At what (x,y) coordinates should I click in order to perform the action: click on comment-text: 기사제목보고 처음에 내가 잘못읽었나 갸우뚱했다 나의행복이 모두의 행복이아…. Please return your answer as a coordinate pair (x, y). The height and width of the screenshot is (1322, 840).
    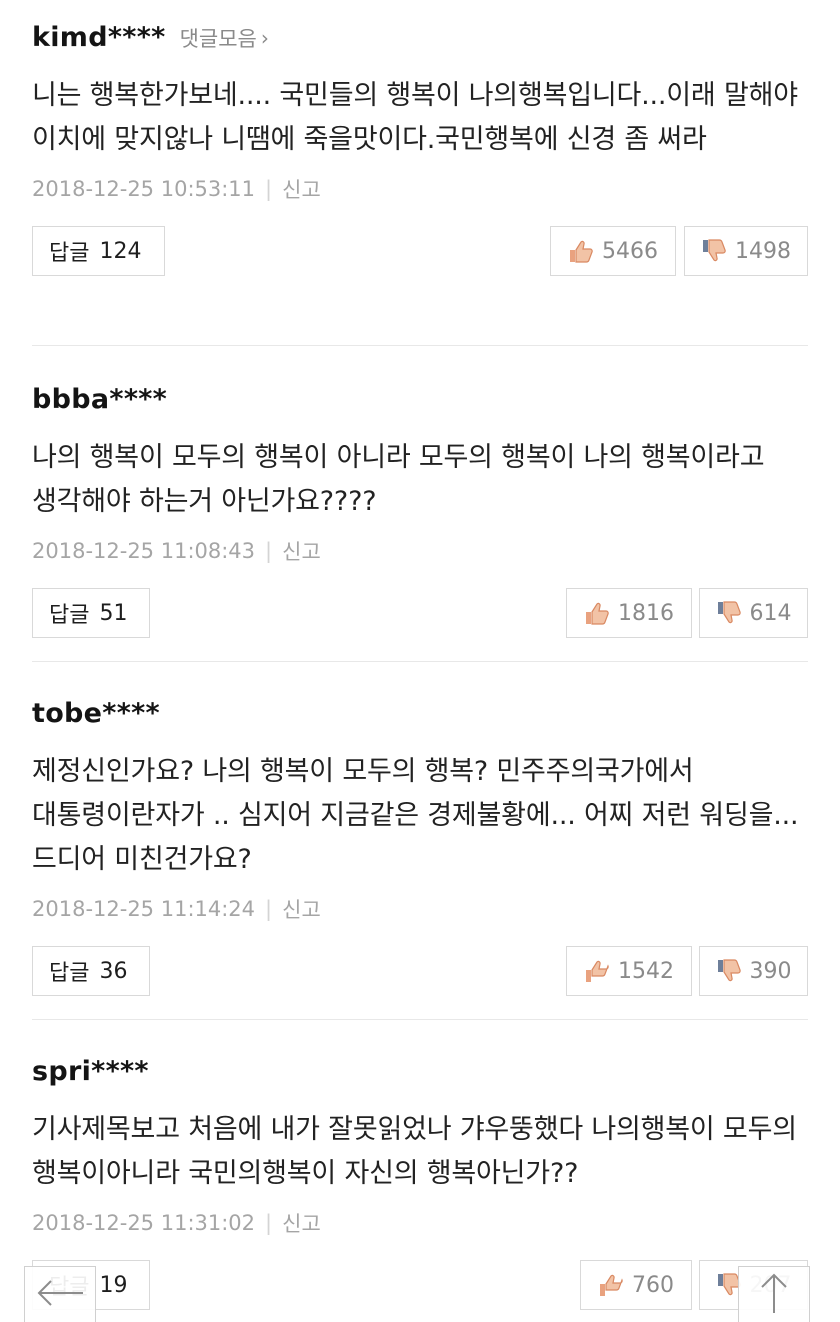
    Looking at the image, I should click on (414, 1151).